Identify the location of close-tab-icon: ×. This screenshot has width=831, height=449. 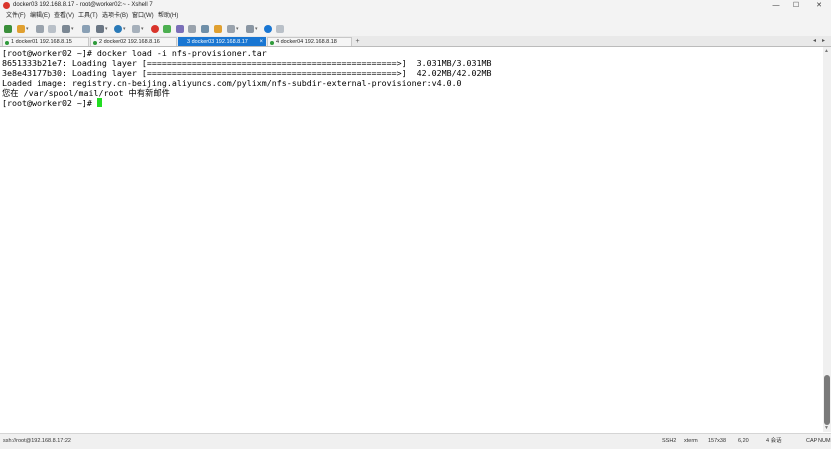
(261, 42).